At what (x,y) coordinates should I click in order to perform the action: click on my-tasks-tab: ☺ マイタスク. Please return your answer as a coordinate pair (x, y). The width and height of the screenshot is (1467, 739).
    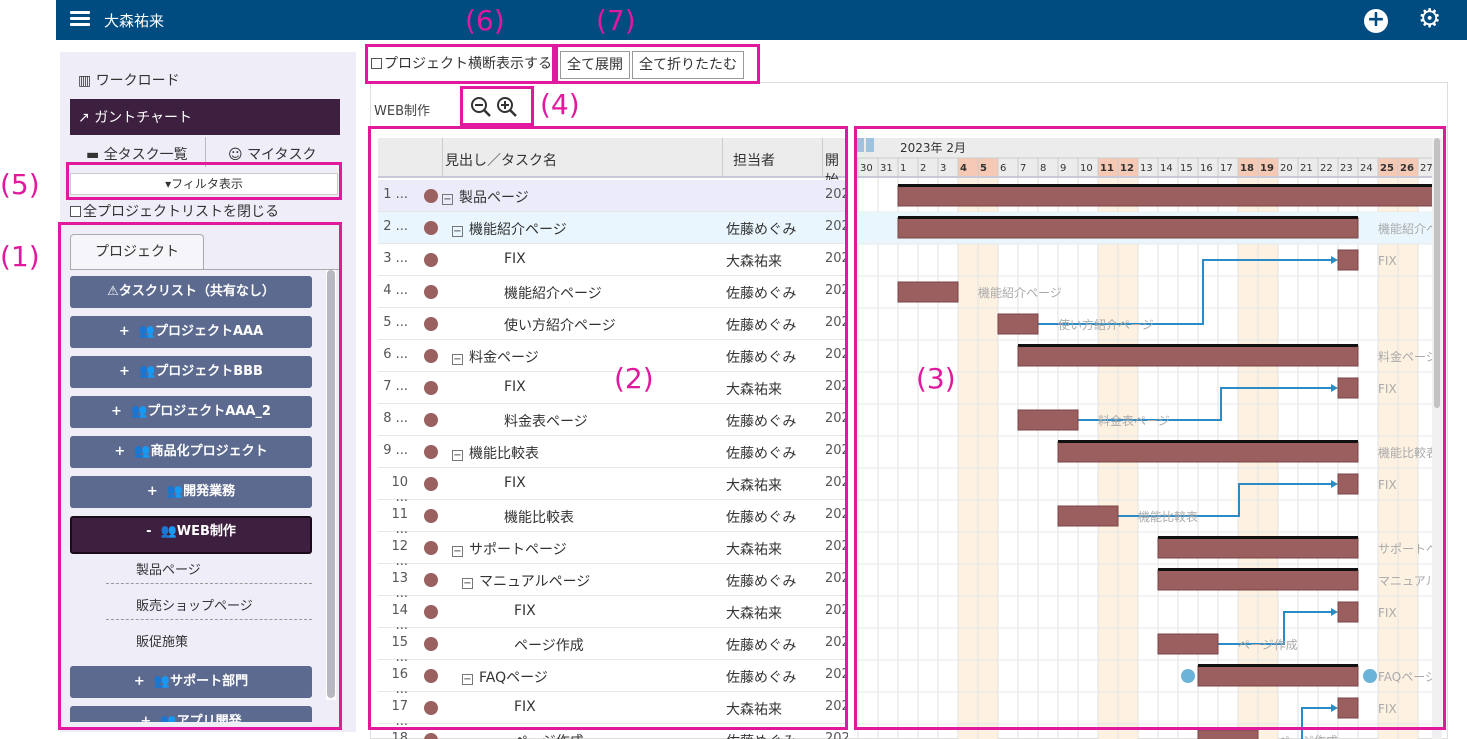
    Looking at the image, I should click on (272, 154).